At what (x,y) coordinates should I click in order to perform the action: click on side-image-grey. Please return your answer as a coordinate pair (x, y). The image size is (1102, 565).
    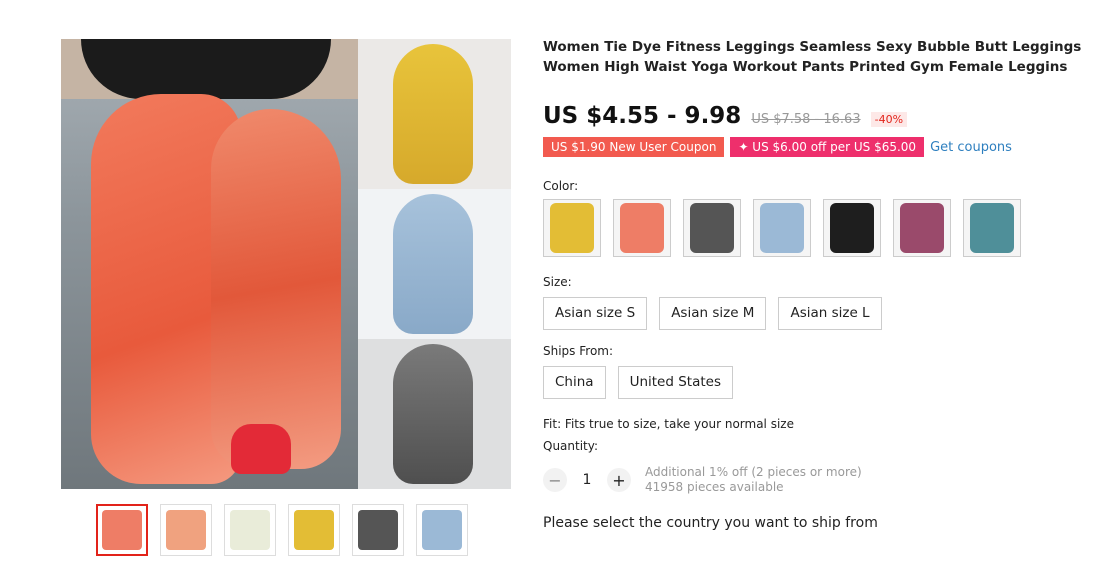
    Looking at the image, I should click on (434, 414).